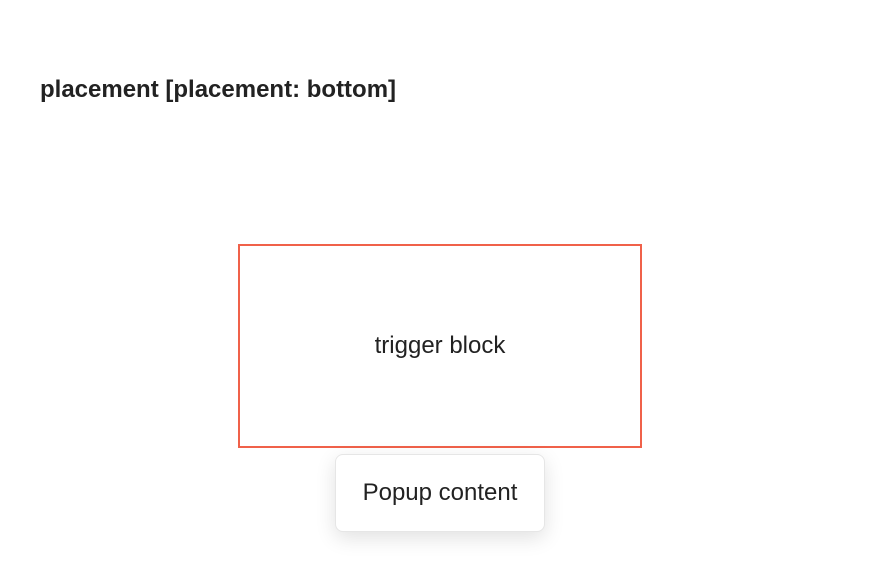  I want to click on popup-content: Popup content, so click(440, 492).